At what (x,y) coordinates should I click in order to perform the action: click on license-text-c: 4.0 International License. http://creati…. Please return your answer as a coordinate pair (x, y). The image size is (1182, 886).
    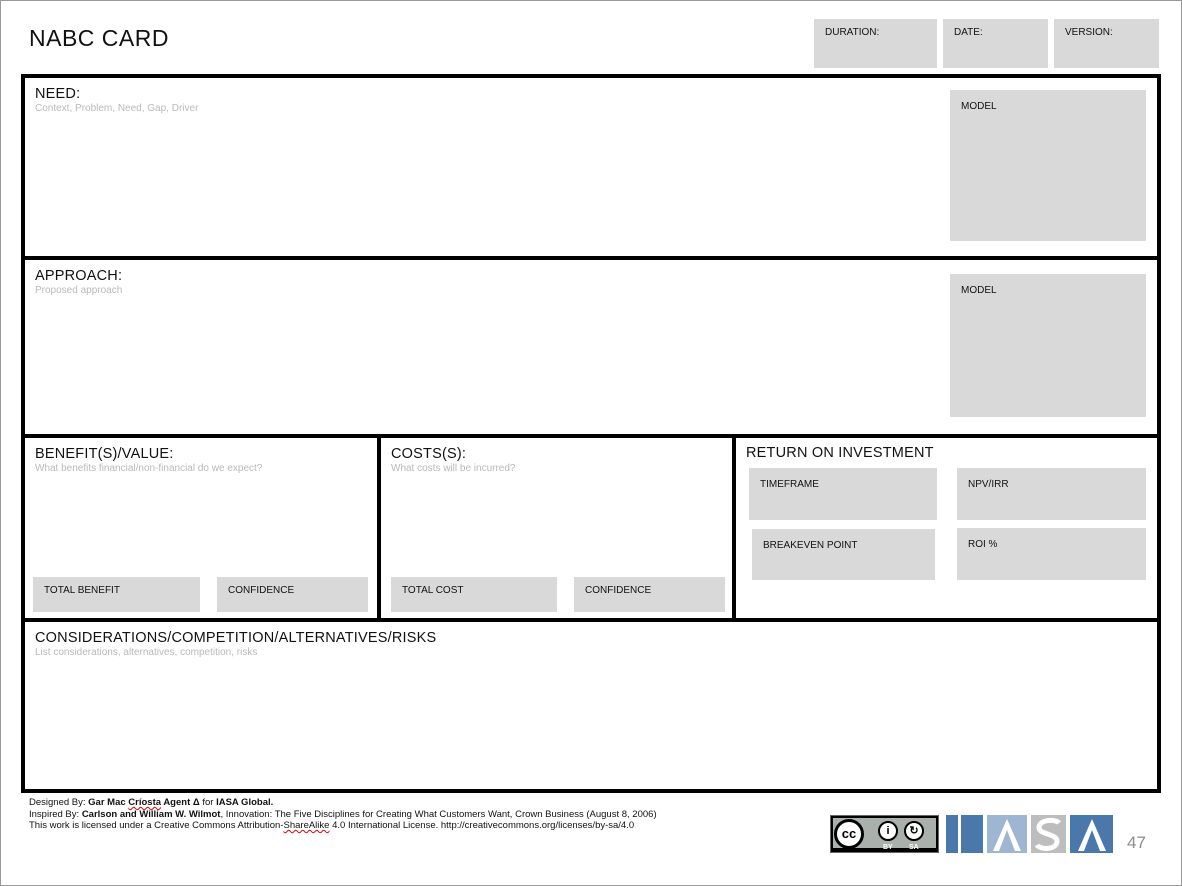
    Looking at the image, I should click on (482, 825).